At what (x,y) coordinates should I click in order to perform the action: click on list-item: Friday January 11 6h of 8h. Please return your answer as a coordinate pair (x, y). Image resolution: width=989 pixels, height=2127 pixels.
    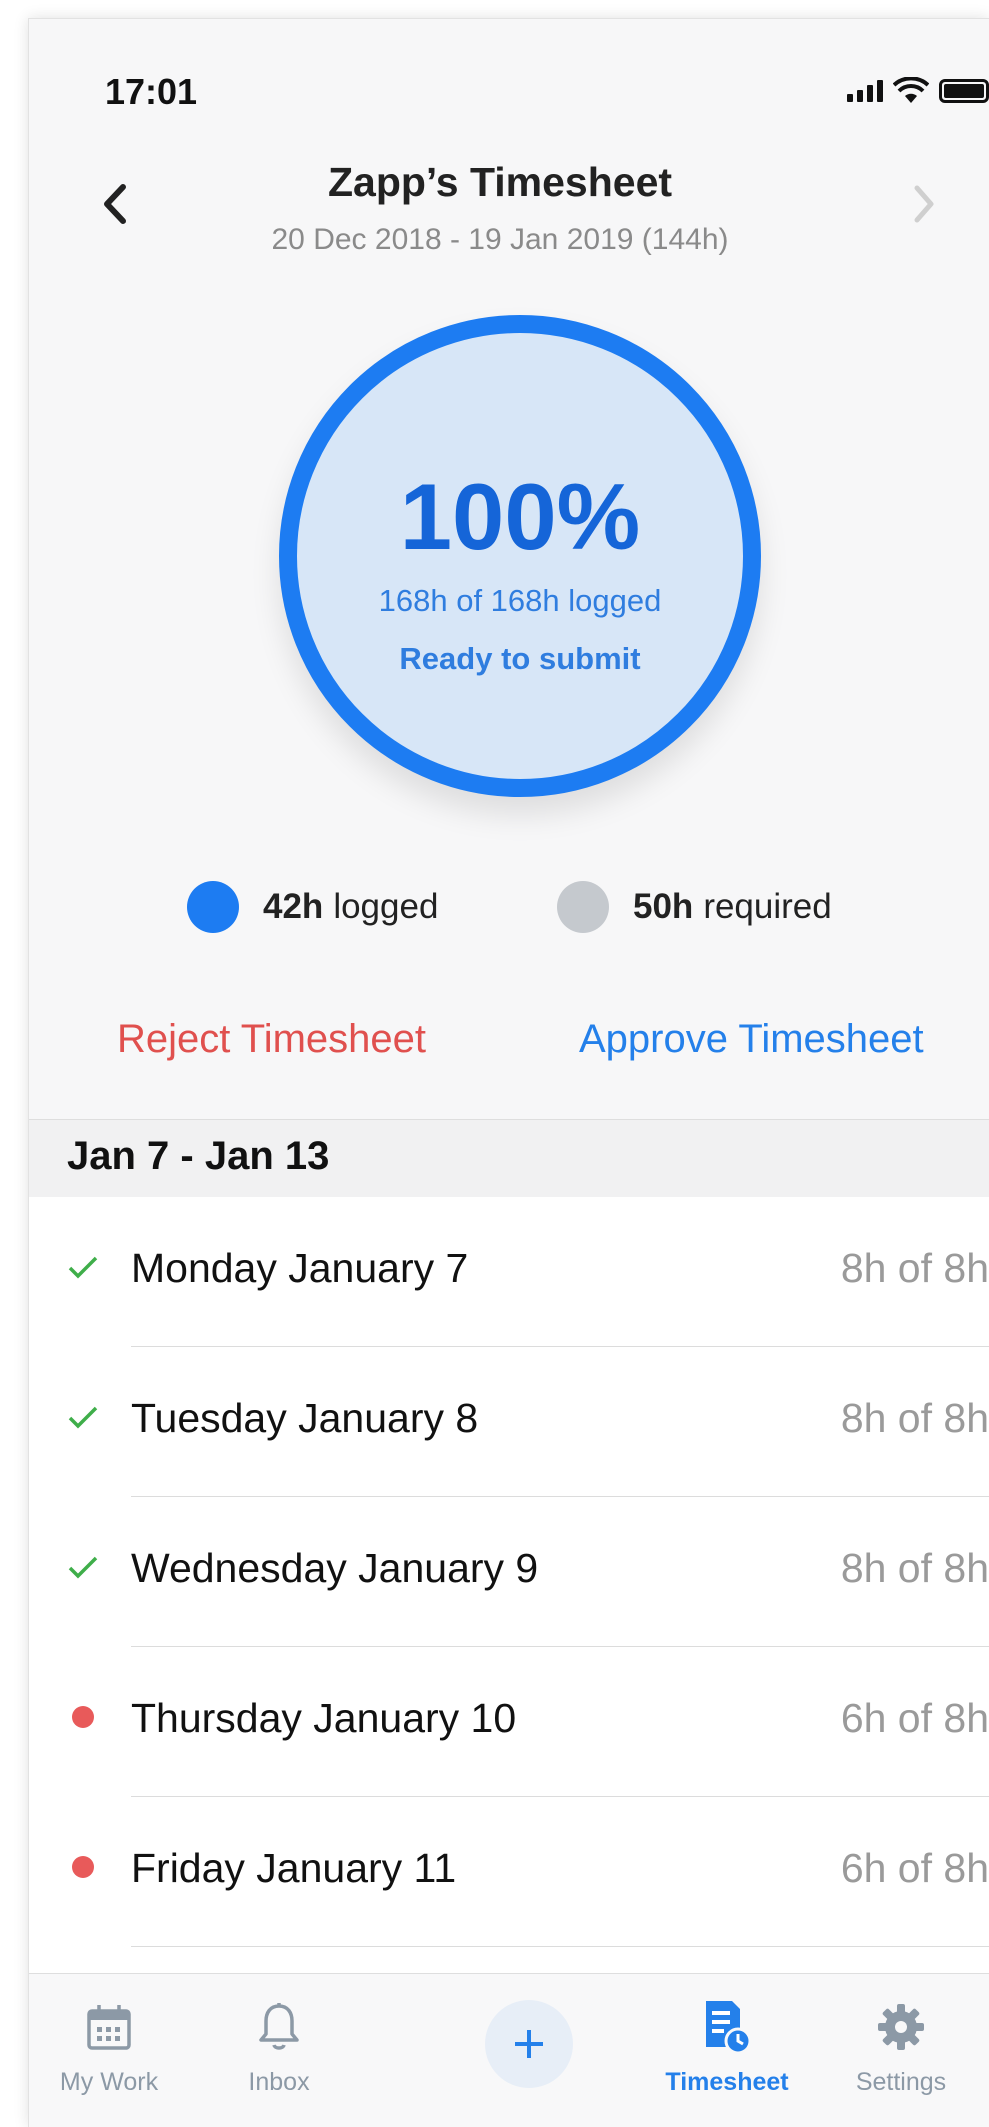
    Looking at the image, I should click on (509, 1872).